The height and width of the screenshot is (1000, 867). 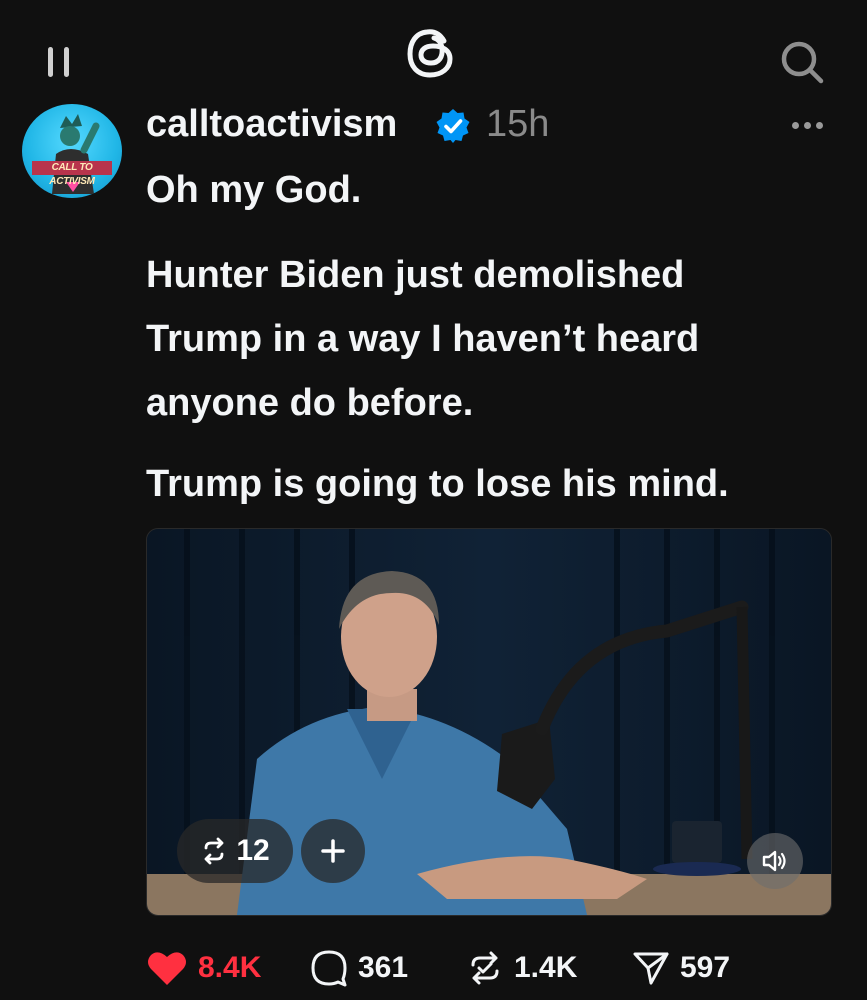 I want to click on volume-button, so click(x=775, y=861).